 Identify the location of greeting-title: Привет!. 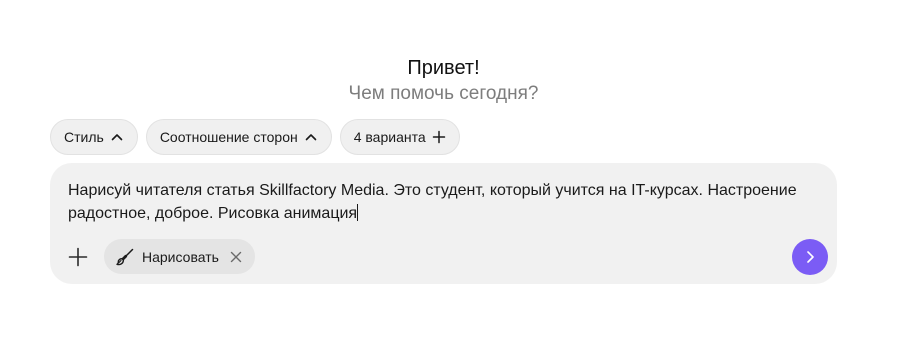
(443, 68).